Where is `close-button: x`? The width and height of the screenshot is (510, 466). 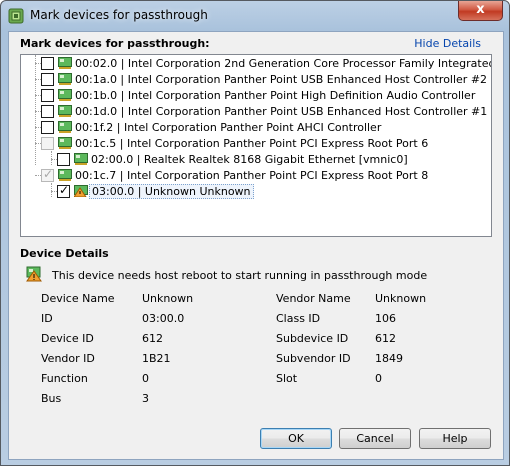 close-button: x is located at coordinates (480, 11).